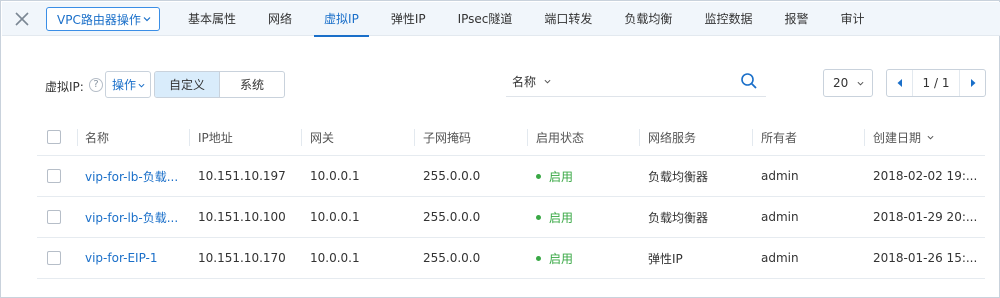 Image resolution: width=1000 pixels, height=298 pixels. I want to click on page-size-select: 20, so click(848, 83).